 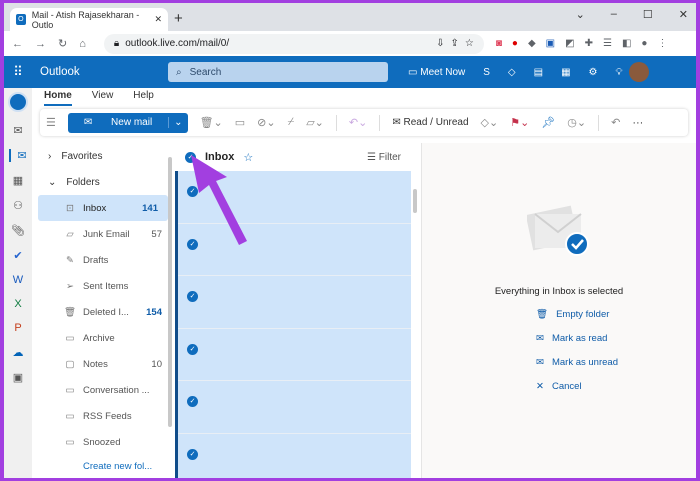 I want to click on skype-icon: S, so click(x=486, y=72).